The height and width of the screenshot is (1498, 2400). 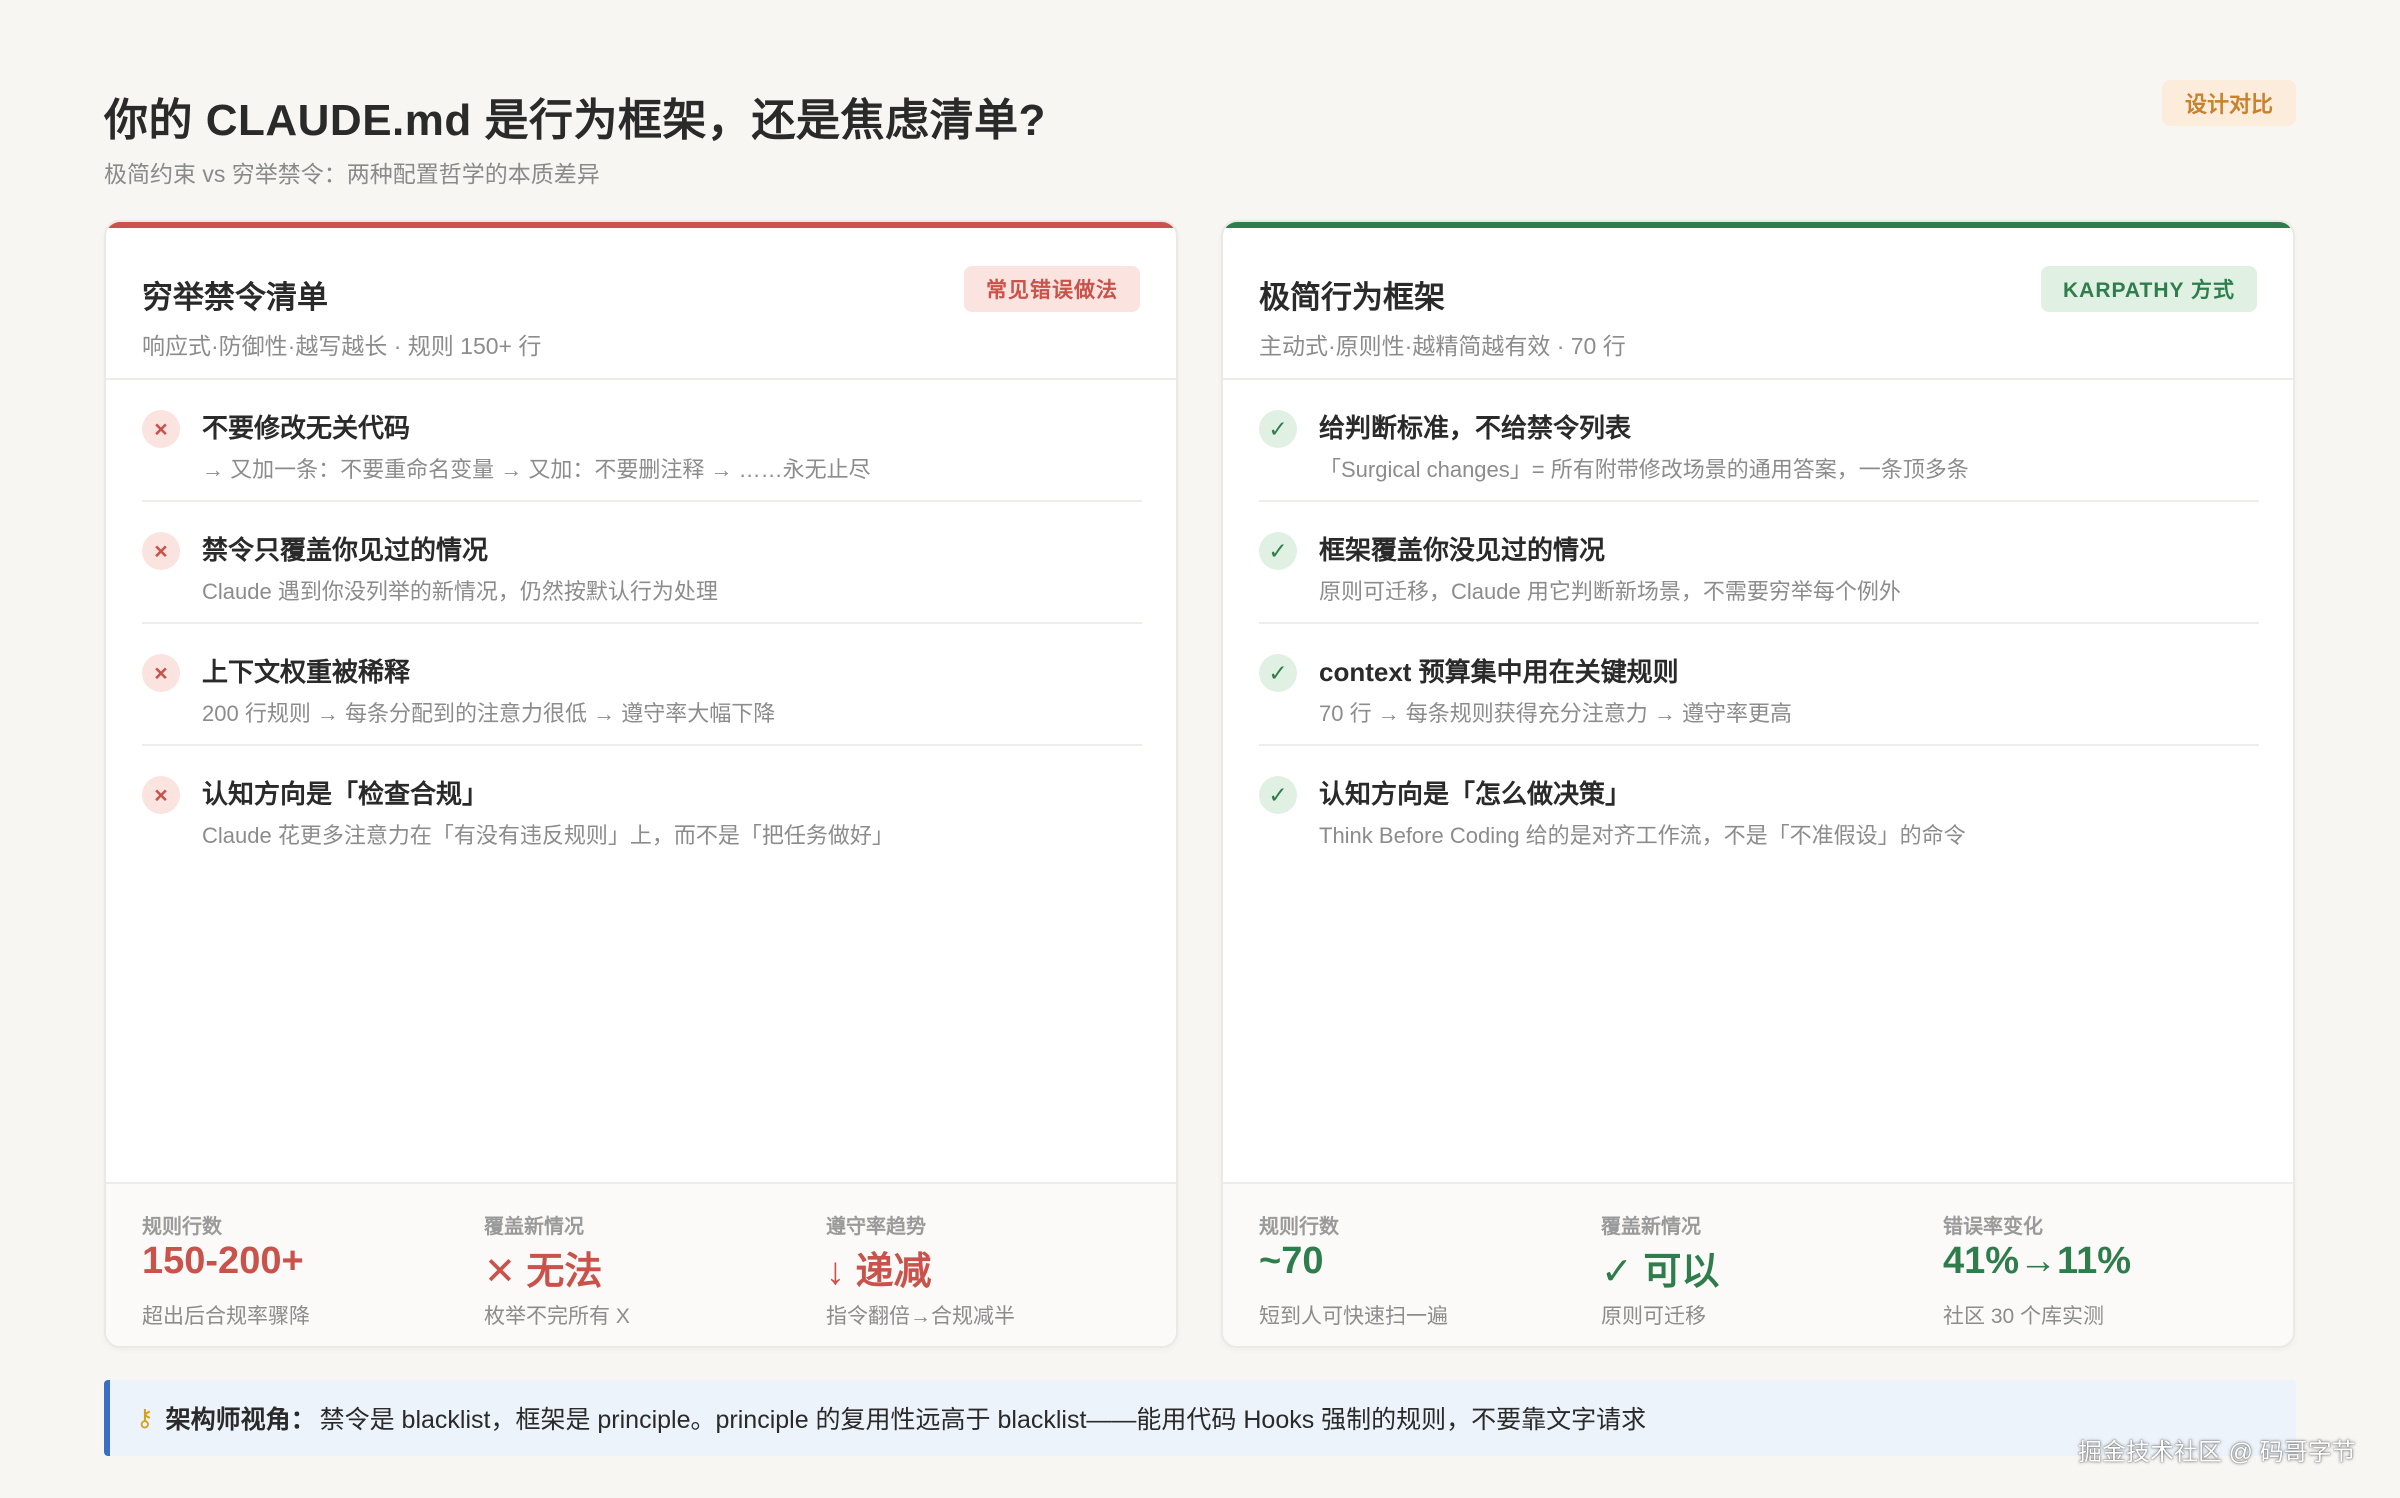 I want to click on common-mistake-badge: 常见错误做法, so click(x=1052, y=289).